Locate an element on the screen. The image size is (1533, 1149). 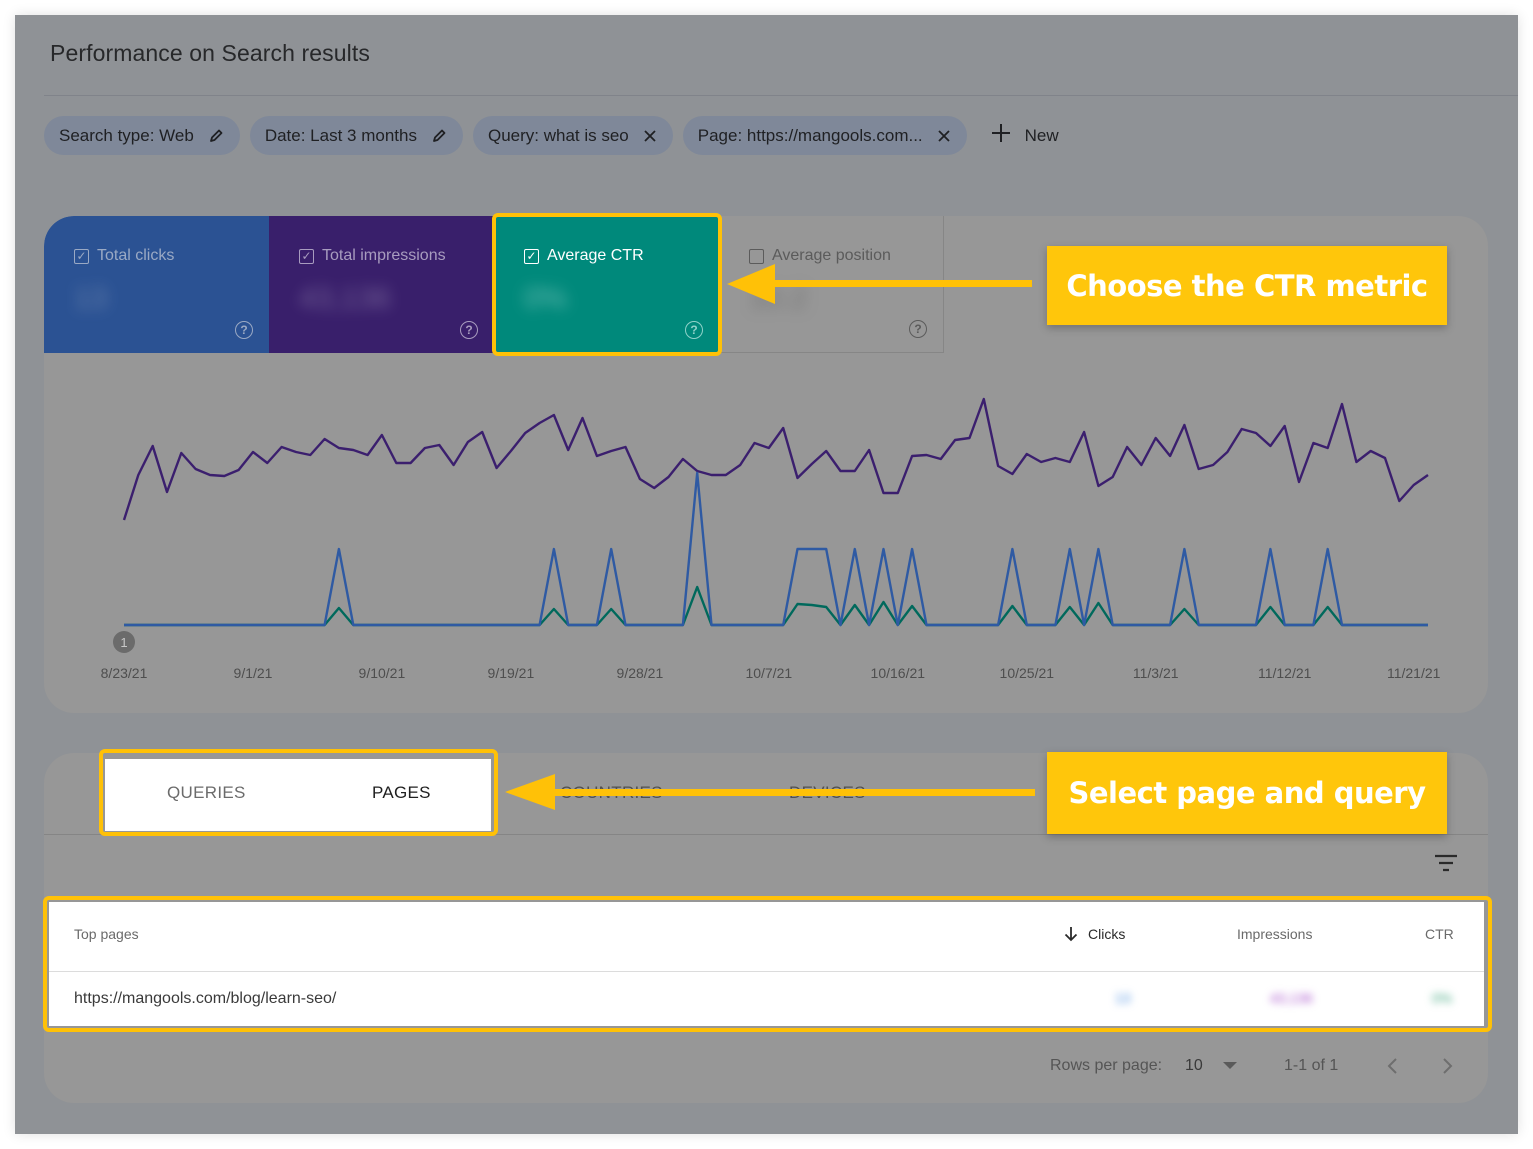
chevron-left-icon is located at coordinates (1392, 1066).